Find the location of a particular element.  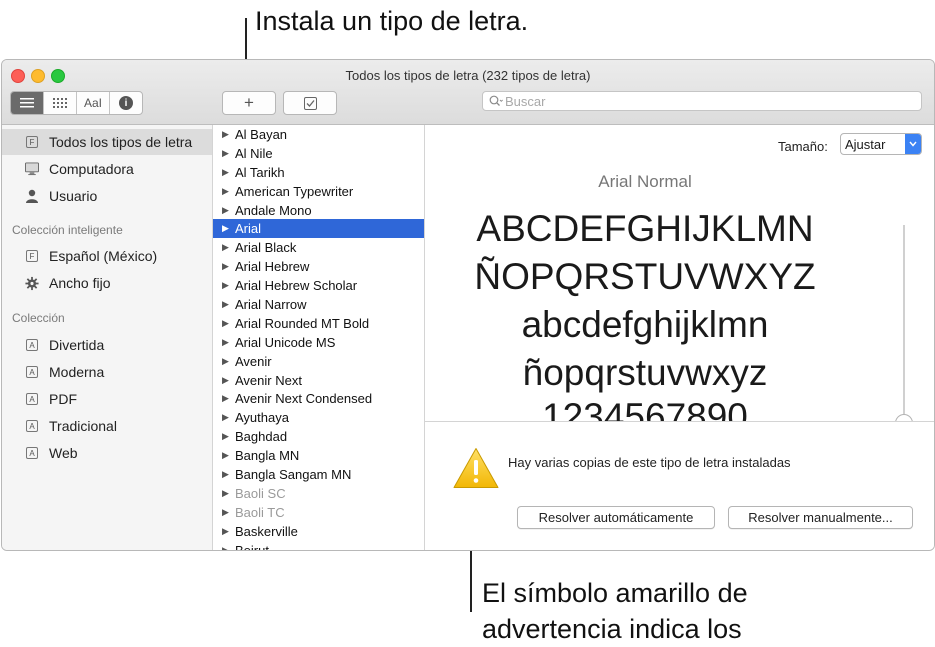

search-field is located at coordinates (702, 101).